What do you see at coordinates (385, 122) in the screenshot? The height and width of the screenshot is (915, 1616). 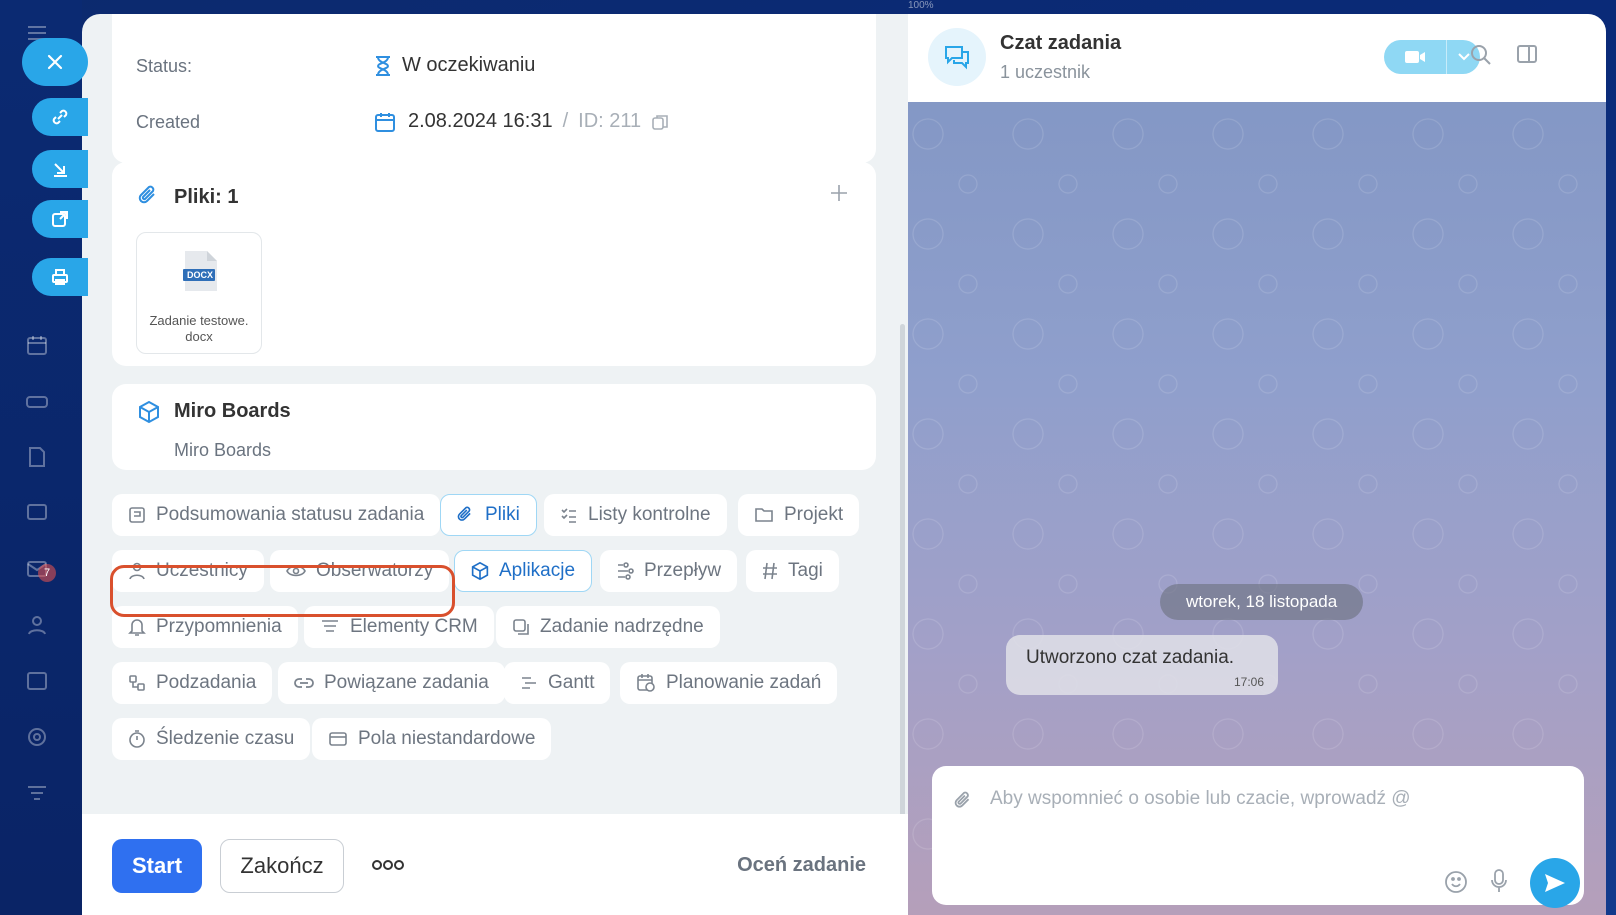 I see `calendar-edit-icon` at bounding box center [385, 122].